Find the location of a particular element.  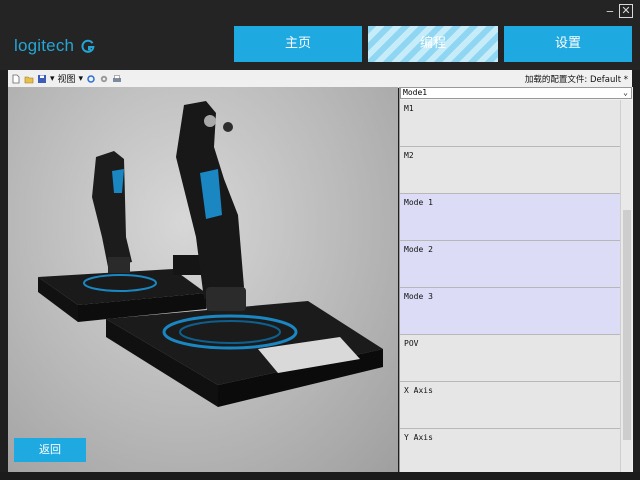

mode-select: Mode1 ⌄ is located at coordinates (516, 93).